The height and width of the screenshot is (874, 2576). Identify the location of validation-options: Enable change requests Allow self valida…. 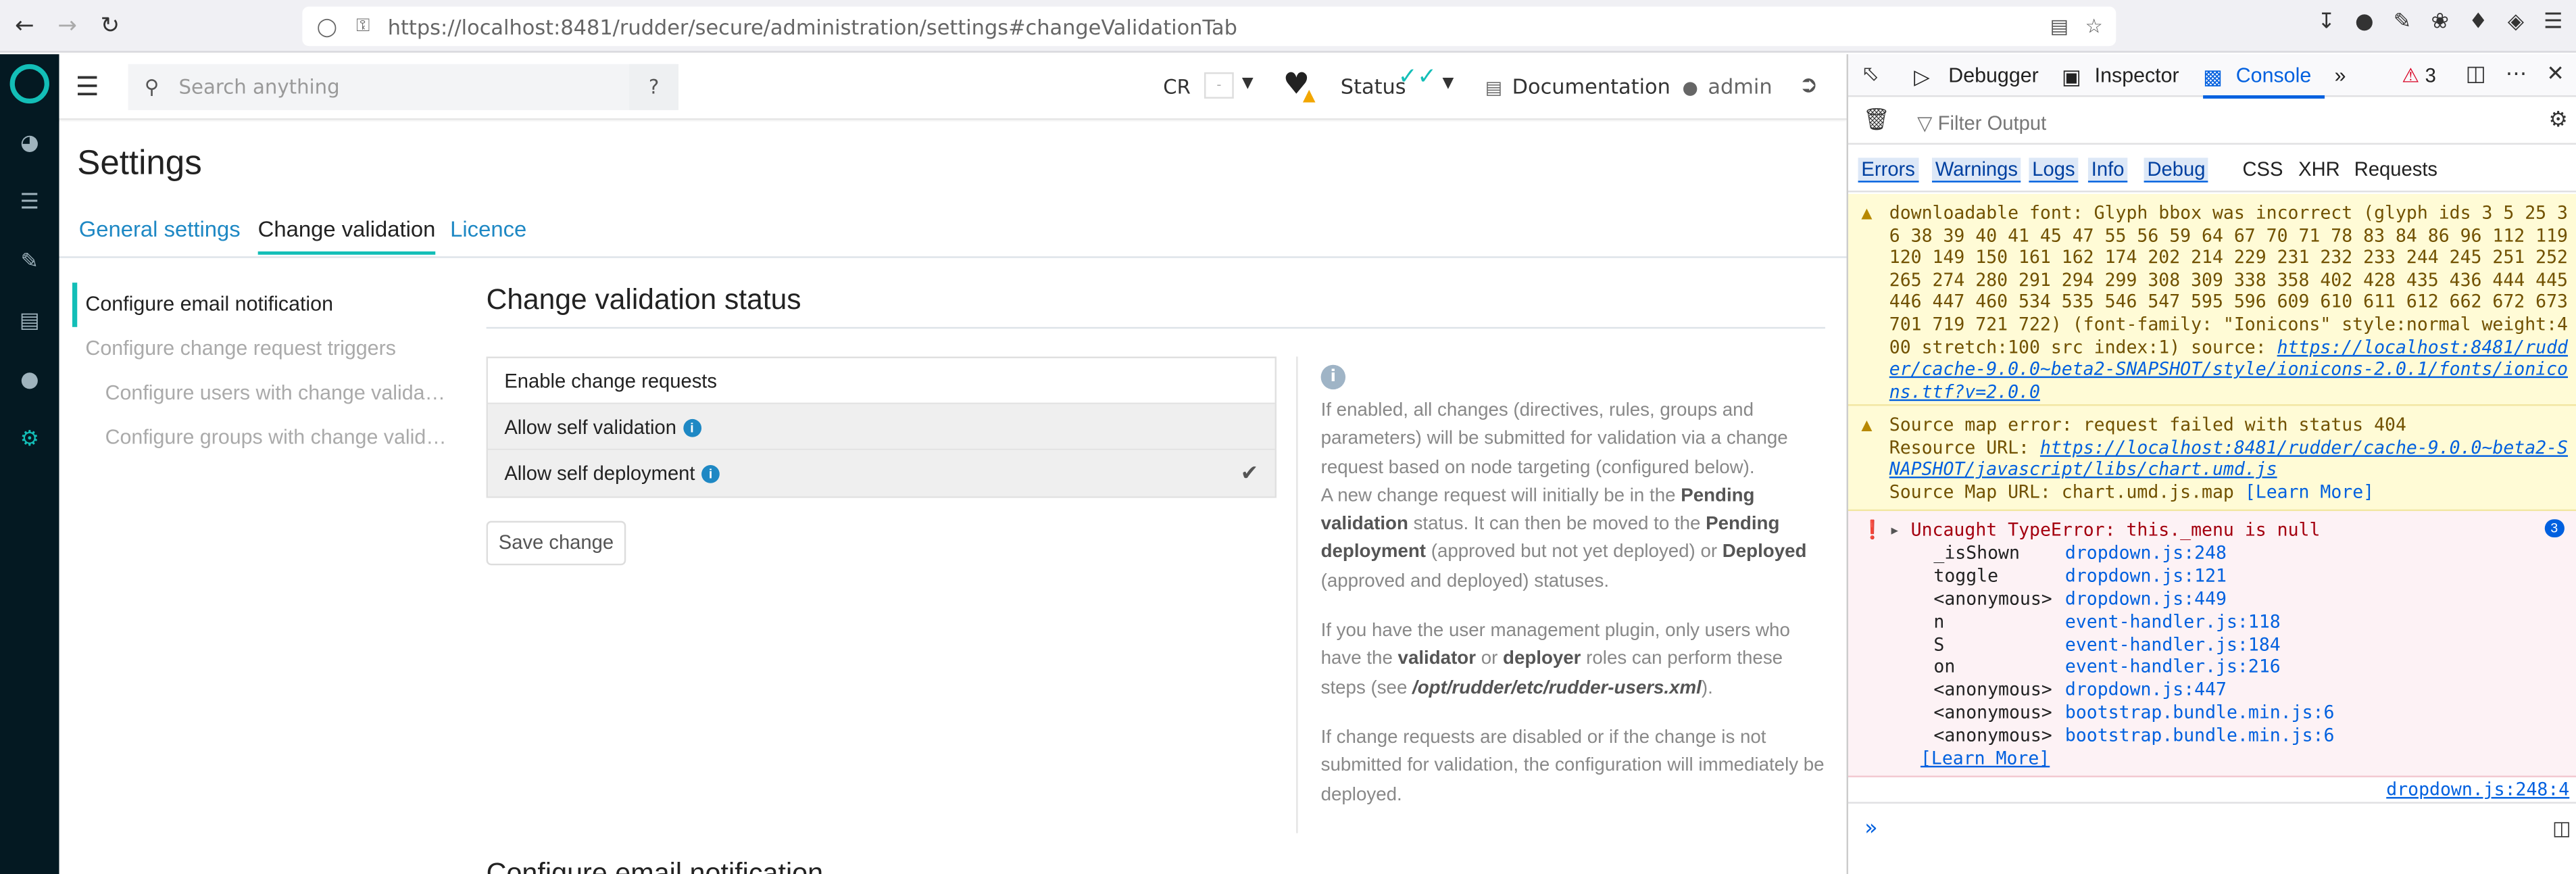
(882, 427).